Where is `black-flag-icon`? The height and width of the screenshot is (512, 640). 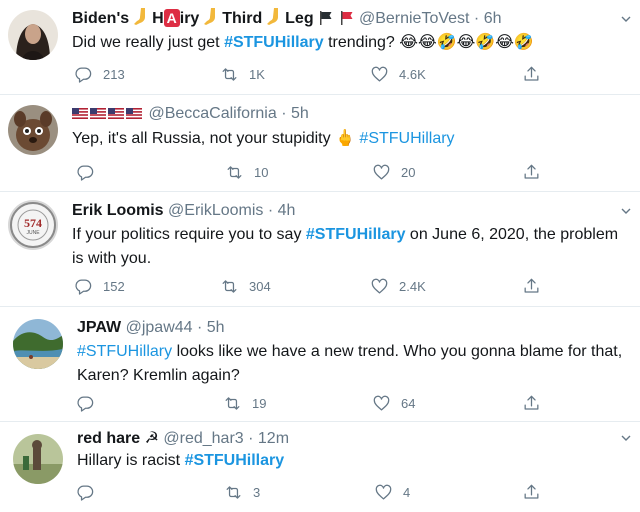
black-flag-icon is located at coordinates (326, 18).